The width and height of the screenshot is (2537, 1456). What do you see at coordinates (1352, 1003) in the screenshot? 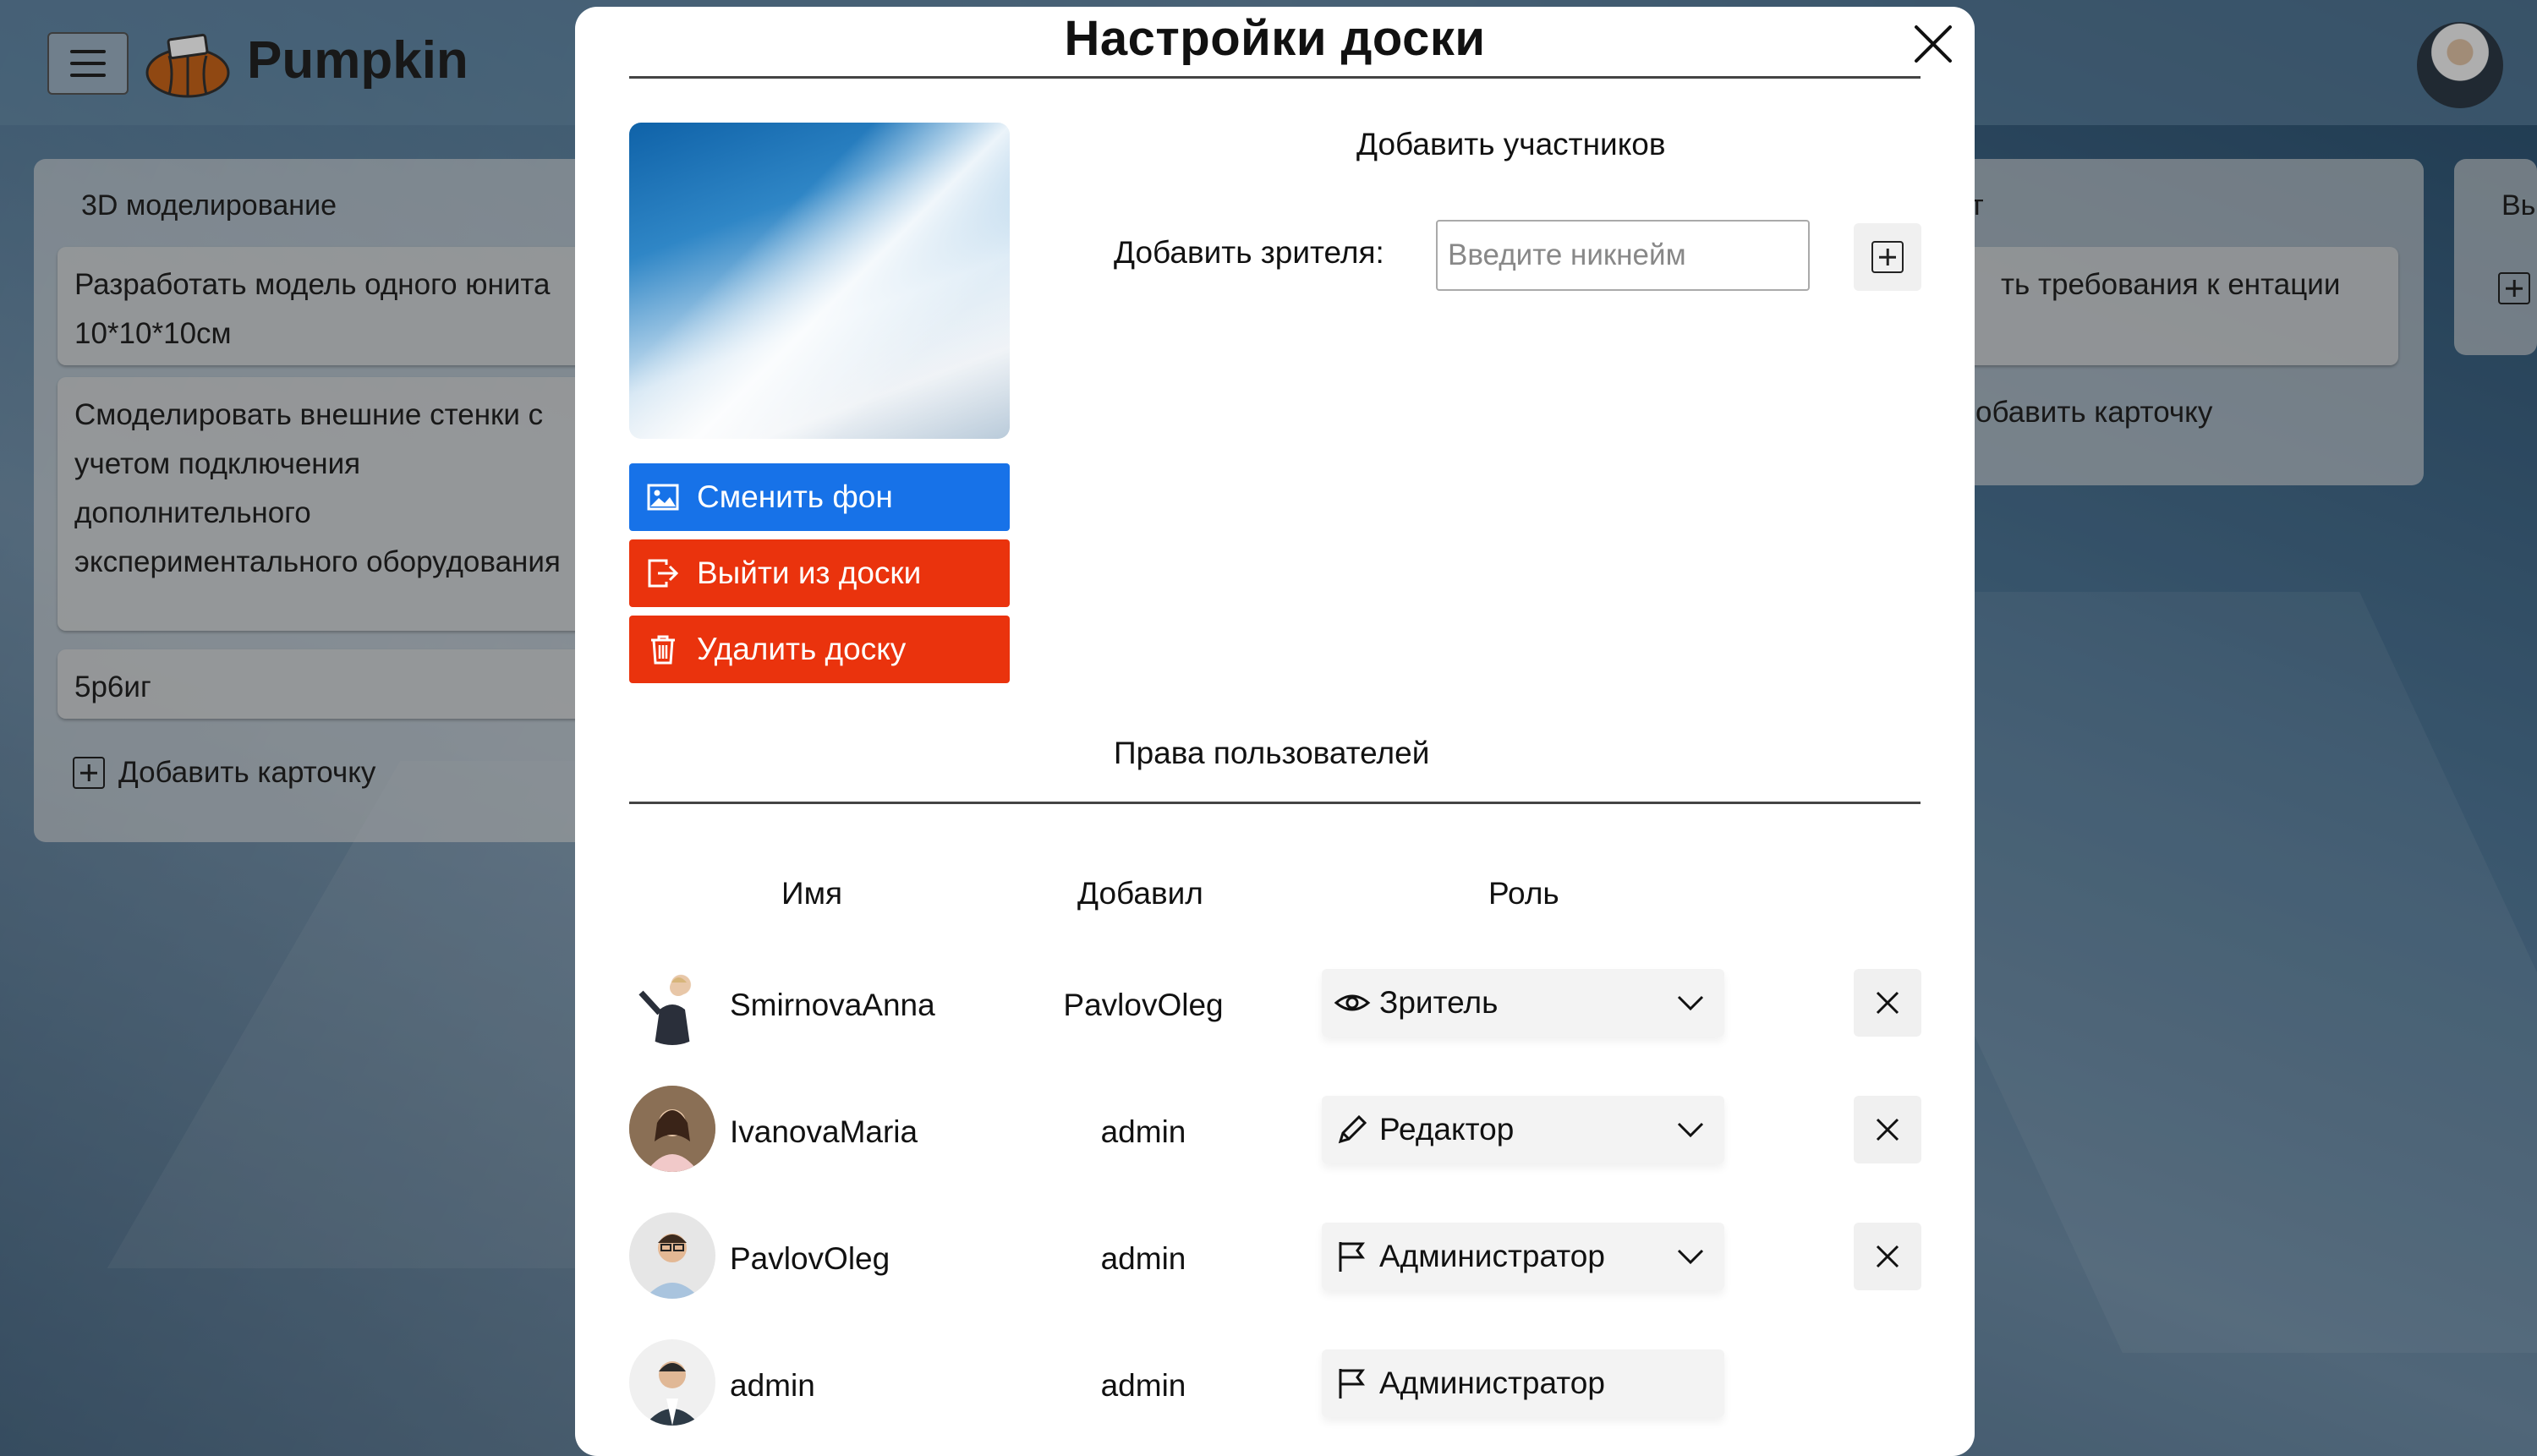
I see `eye-icon` at bounding box center [1352, 1003].